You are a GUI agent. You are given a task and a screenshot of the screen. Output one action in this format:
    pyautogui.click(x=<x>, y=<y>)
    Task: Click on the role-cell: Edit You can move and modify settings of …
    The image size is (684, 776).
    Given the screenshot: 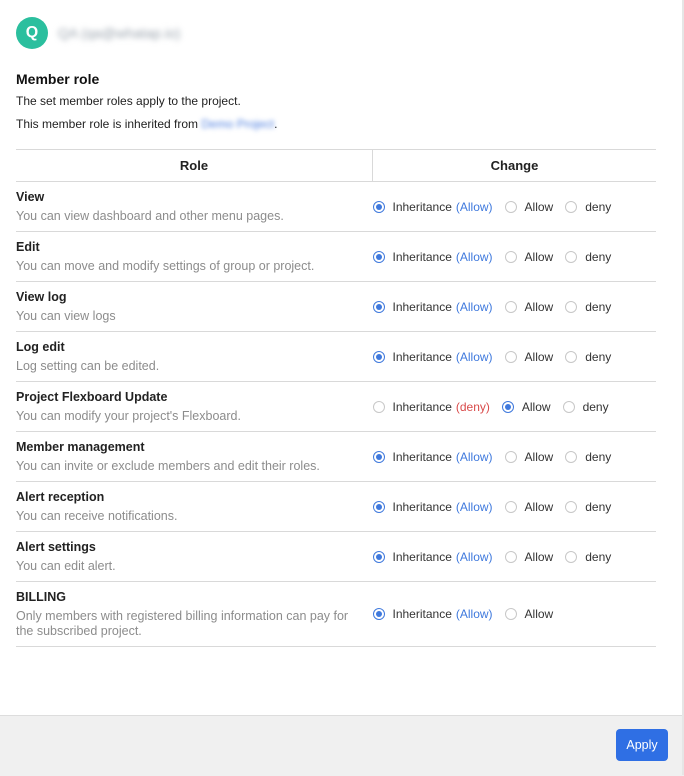 What is the action you would take?
    pyautogui.click(x=194, y=256)
    